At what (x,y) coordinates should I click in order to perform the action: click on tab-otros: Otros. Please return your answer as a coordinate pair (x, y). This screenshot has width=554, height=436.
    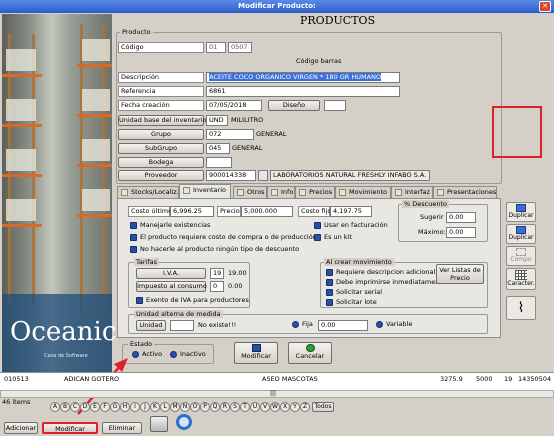
    Looking at the image, I should click on (250, 192).